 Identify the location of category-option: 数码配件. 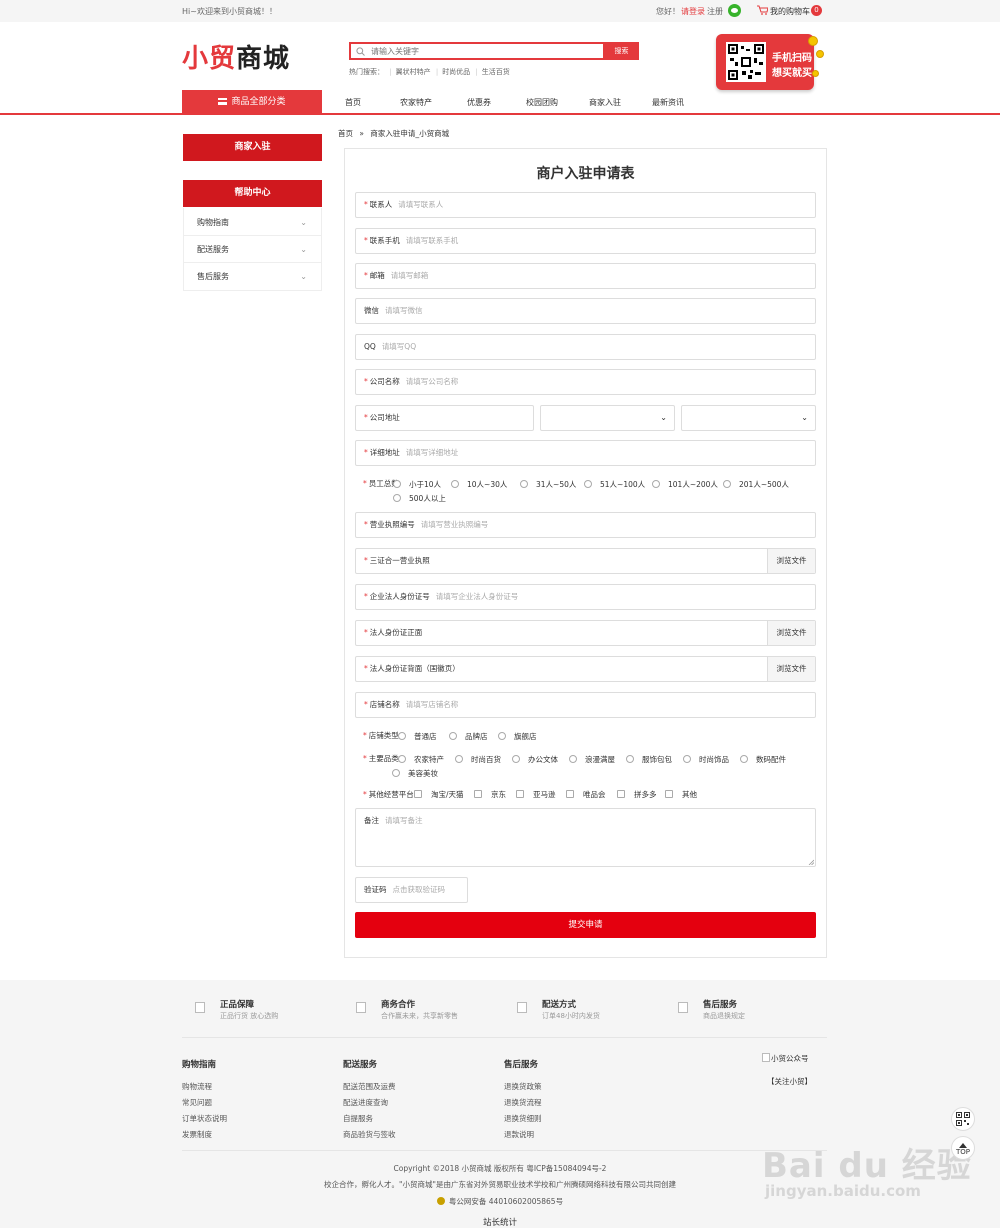
(763, 759).